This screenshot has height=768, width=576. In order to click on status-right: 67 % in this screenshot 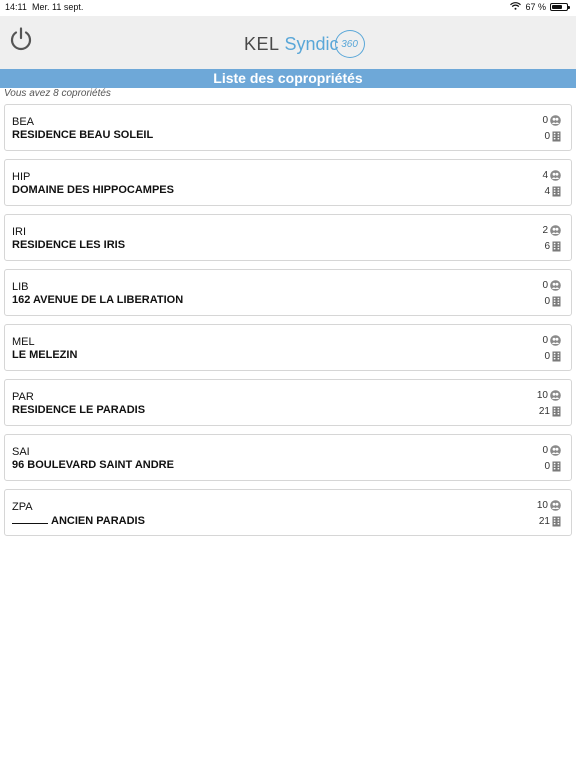, I will do `click(540, 7)`.